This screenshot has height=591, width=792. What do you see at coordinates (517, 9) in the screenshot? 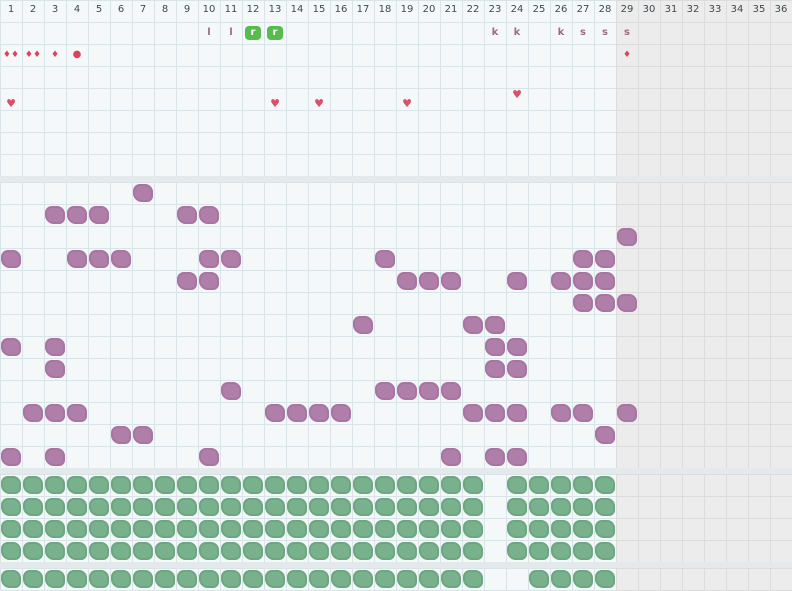
I see `day-number: 24` at bounding box center [517, 9].